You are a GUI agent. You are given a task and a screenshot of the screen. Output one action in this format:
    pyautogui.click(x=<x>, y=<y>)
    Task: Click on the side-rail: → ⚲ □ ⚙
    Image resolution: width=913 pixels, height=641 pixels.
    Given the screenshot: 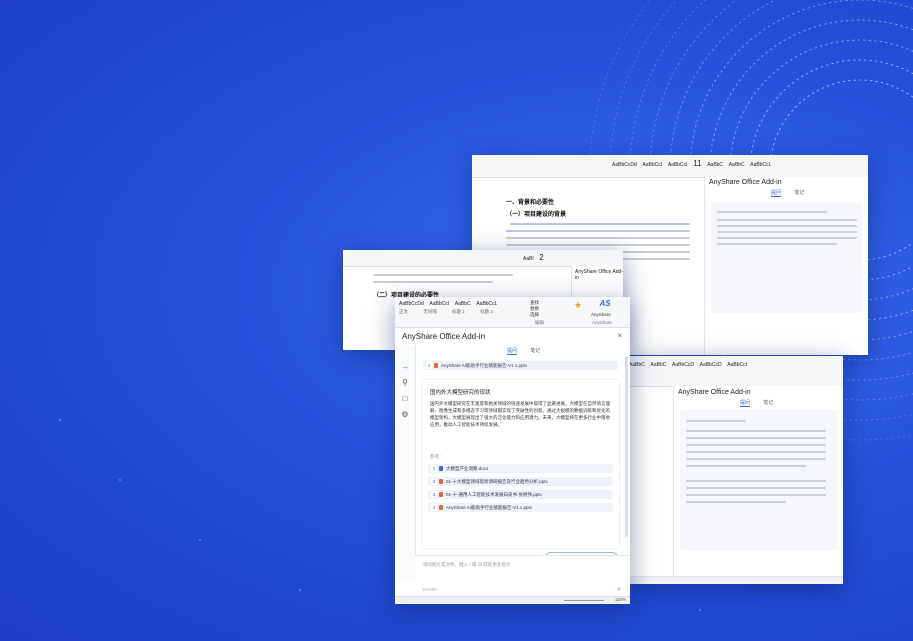 What is the action you would take?
    pyautogui.click(x=405, y=463)
    